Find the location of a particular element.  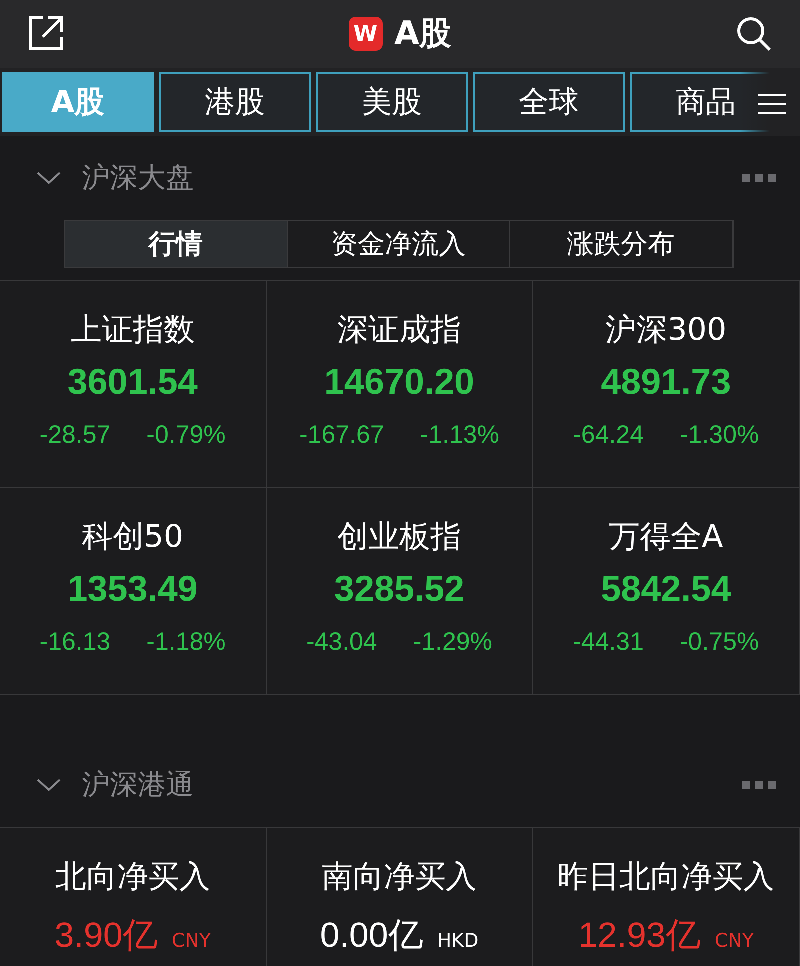

page-title: A股 is located at coordinates (423, 33).